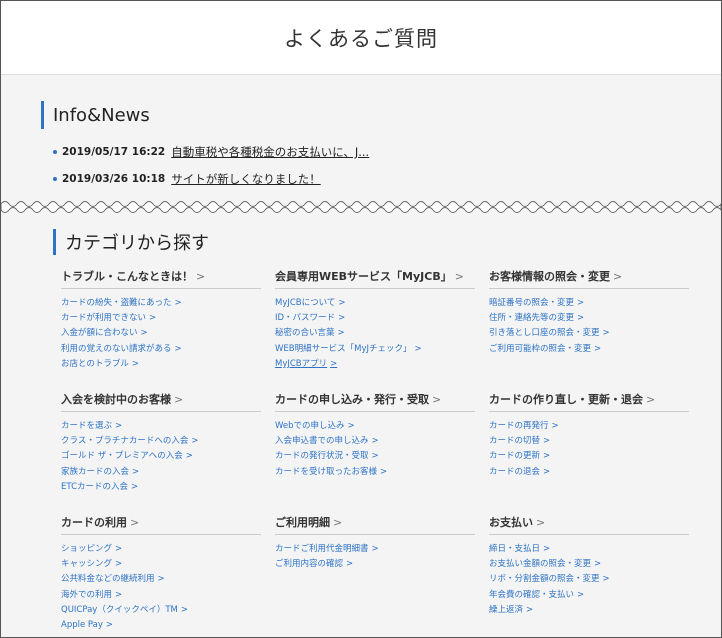 This screenshot has width=722, height=638. Describe the element at coordinates (161, 278) in the screenshot. I see `category-group-heading: トラブル・こんなときは！ >` at that location.